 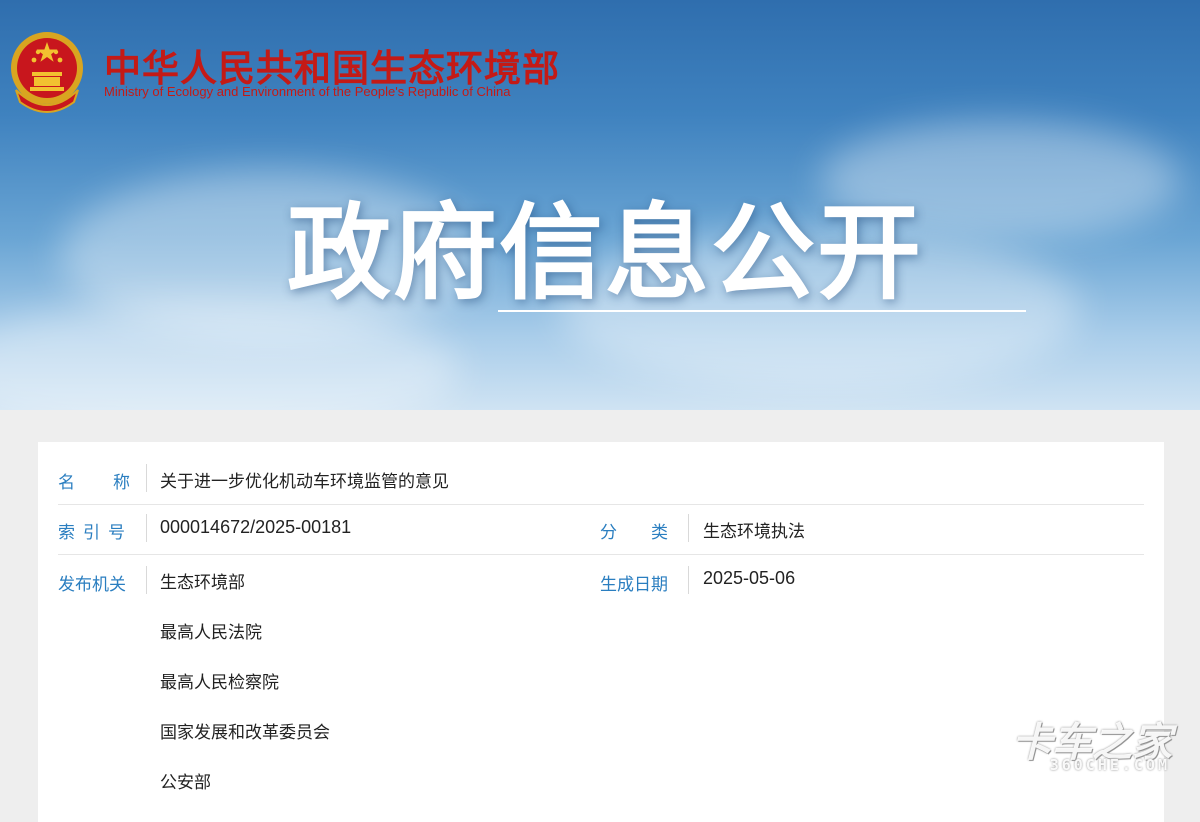 What do you see at coordinates (651, 533) in the screenshot?
I see `category-label: 分类` at bounding box center [651, 533].